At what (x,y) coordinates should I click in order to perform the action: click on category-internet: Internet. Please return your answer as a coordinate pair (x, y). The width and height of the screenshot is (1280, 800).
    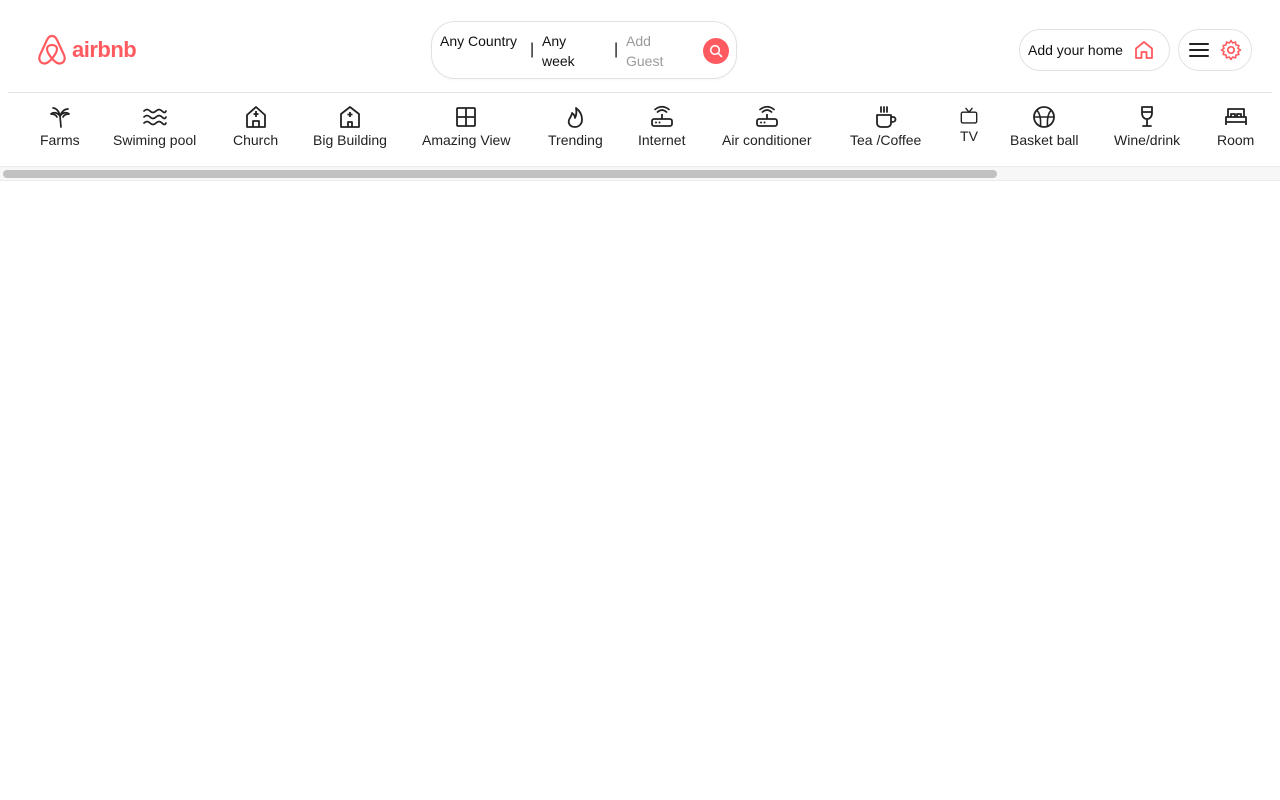
    Looking at the image, I should click on (661, 126).